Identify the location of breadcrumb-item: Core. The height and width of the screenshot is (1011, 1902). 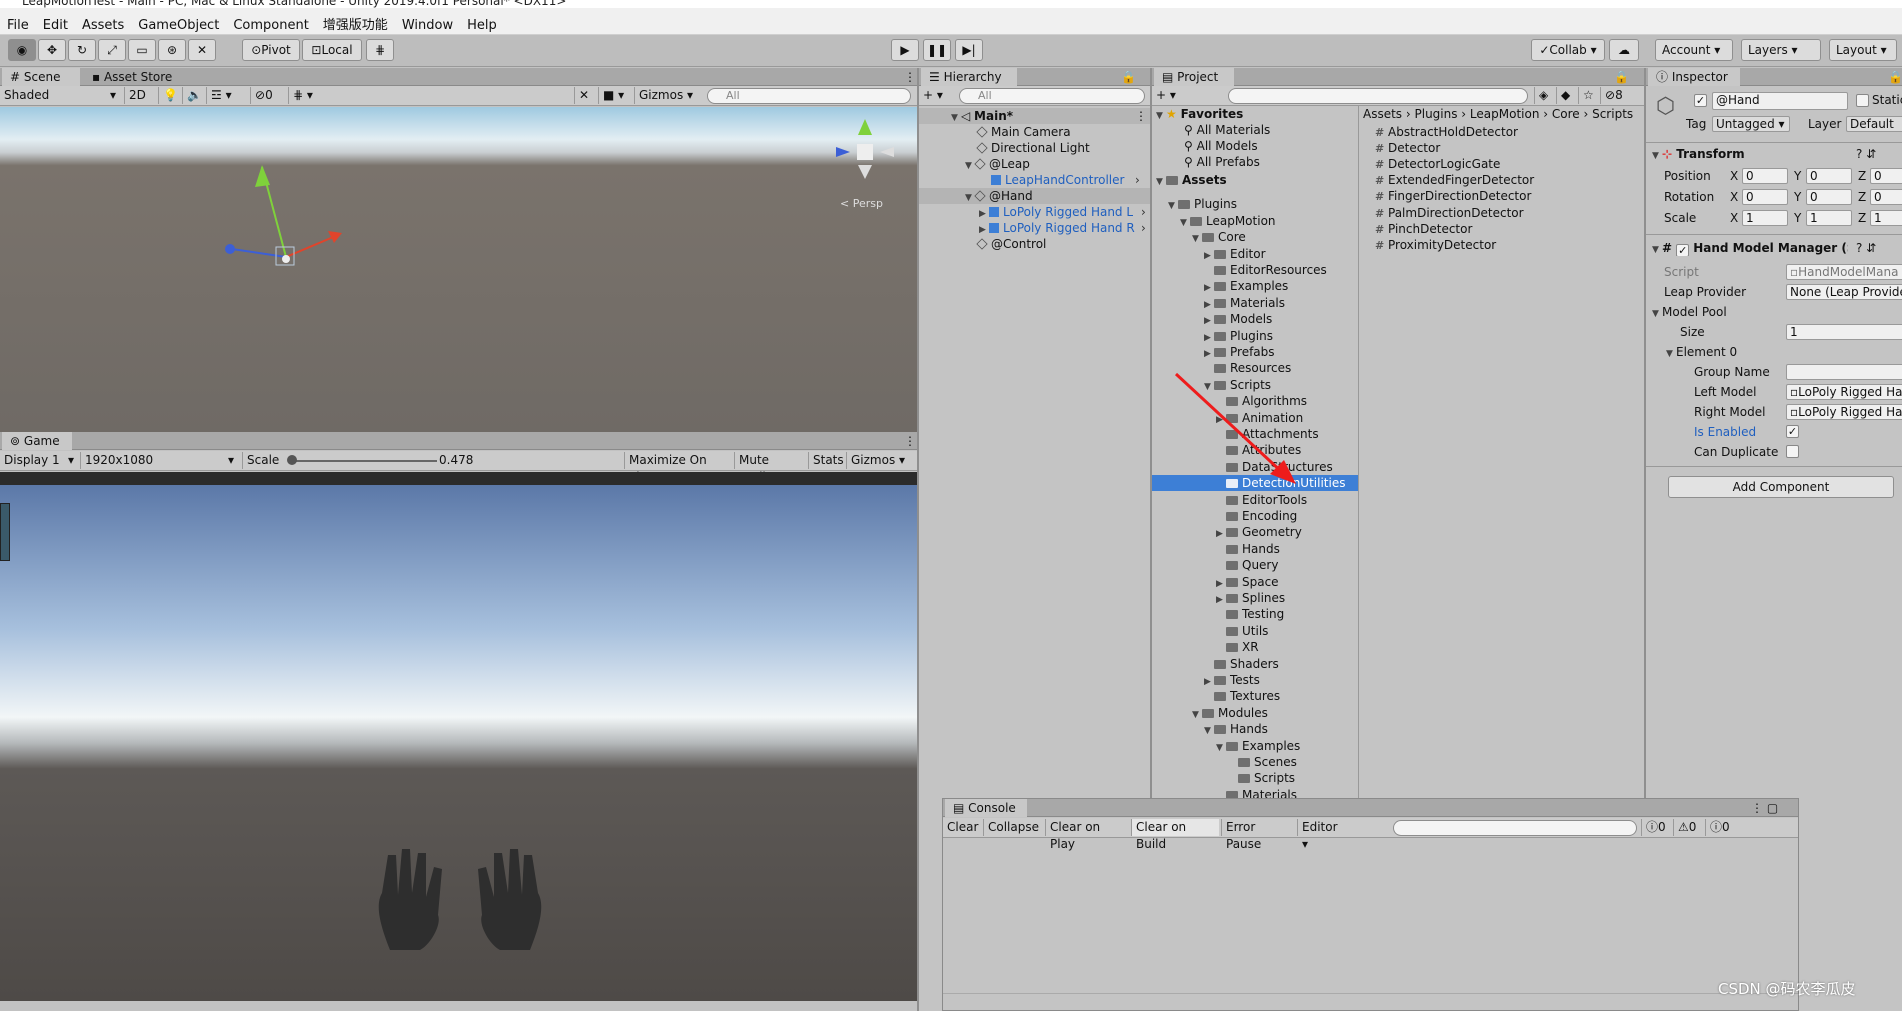
(1566, 114).